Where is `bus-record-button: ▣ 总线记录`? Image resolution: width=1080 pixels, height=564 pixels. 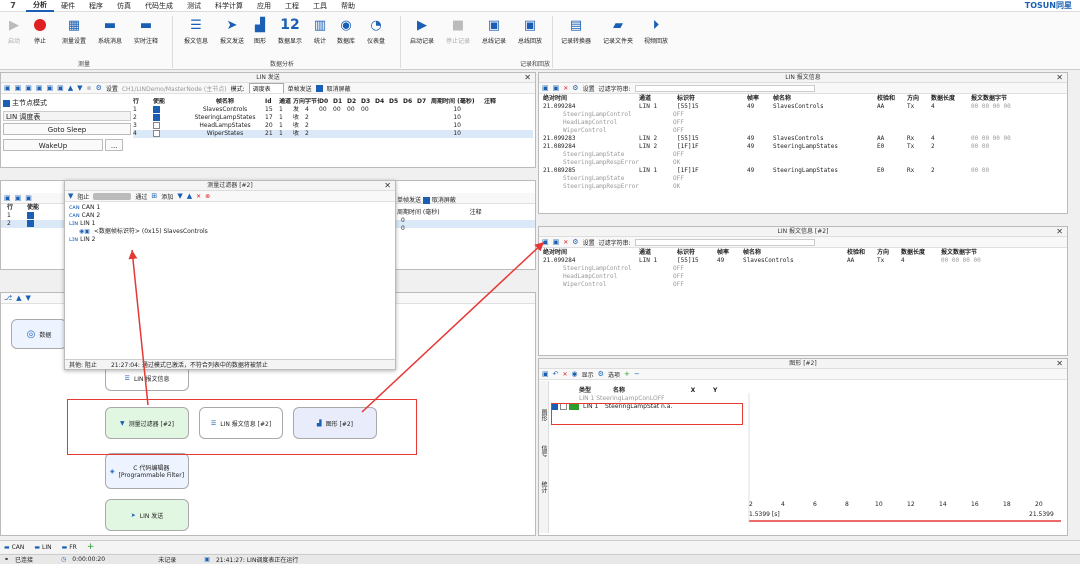
bus-record-button: ▣ 总线记录 is located at coordinates (494, 31).